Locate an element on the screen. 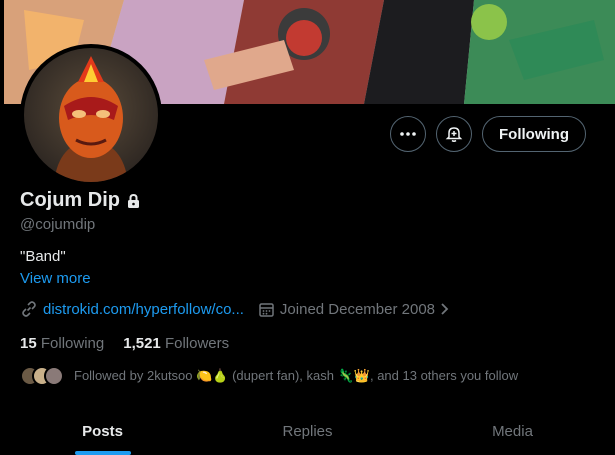  display-name: Cojum Dip is located at coordinates (70, 200).